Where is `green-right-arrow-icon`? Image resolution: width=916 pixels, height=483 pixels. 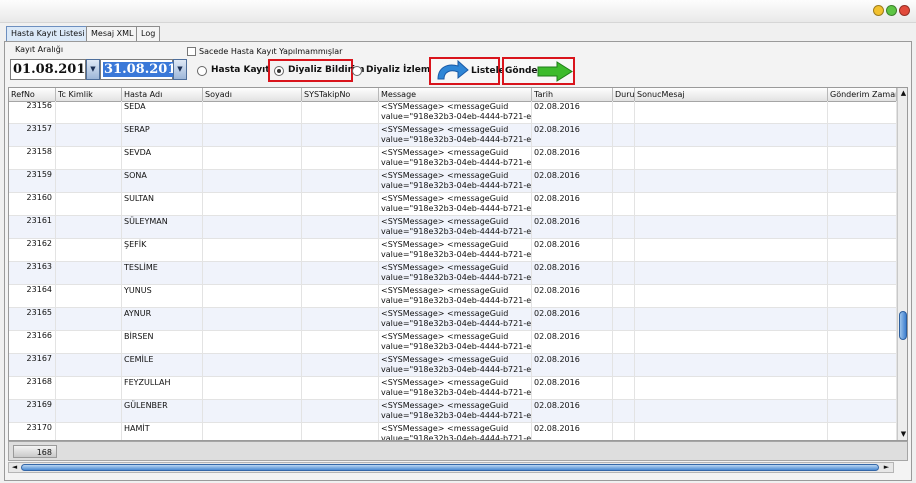
green-right-arrow-icon is located at coordinates (555, 71).